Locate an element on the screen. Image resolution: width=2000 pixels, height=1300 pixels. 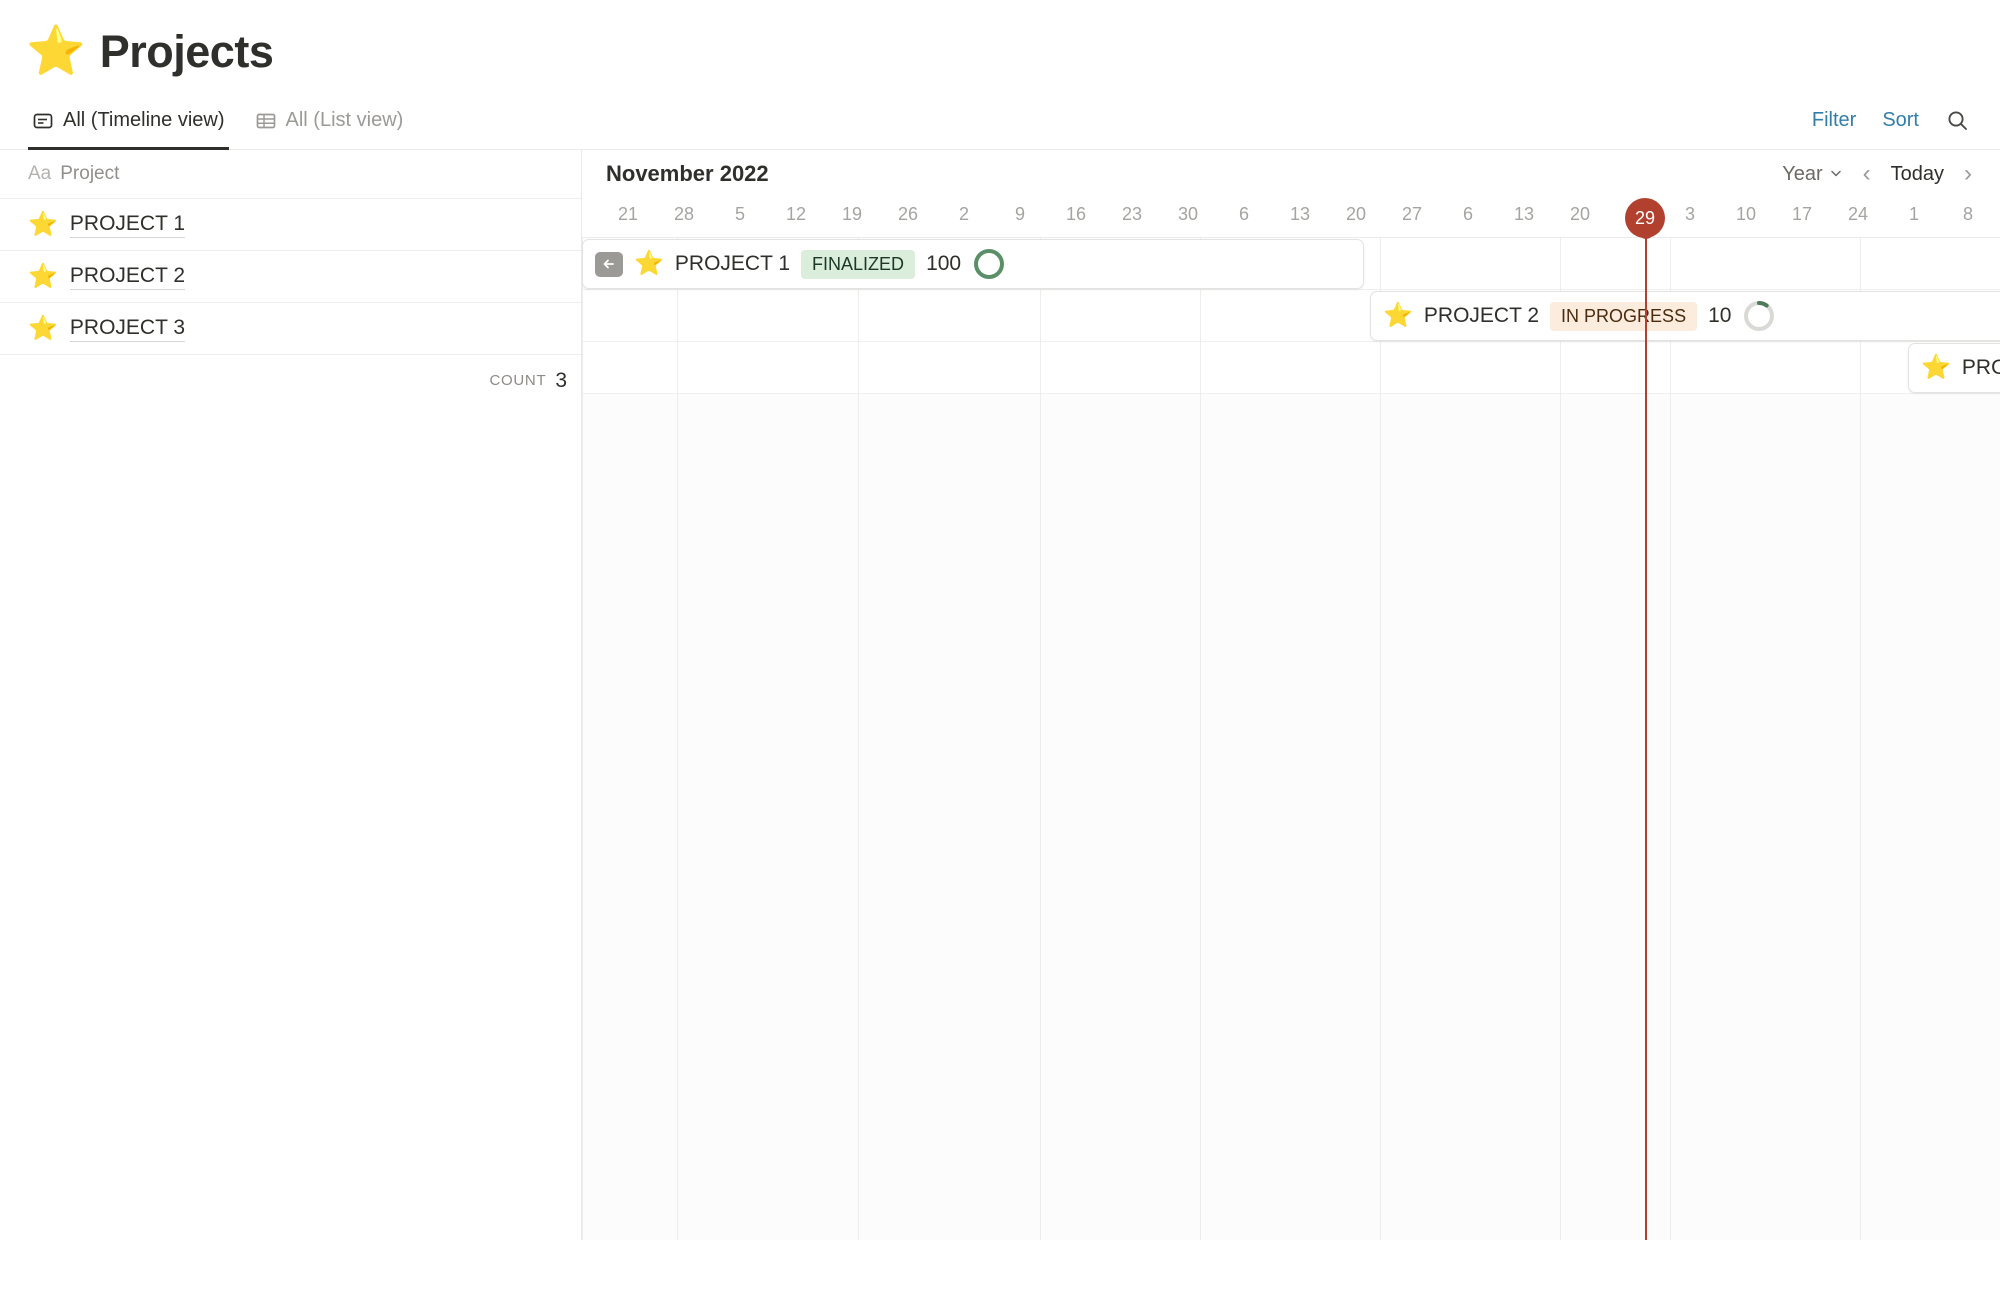
filter-button: Filter is located at coordinates (1834, 120).